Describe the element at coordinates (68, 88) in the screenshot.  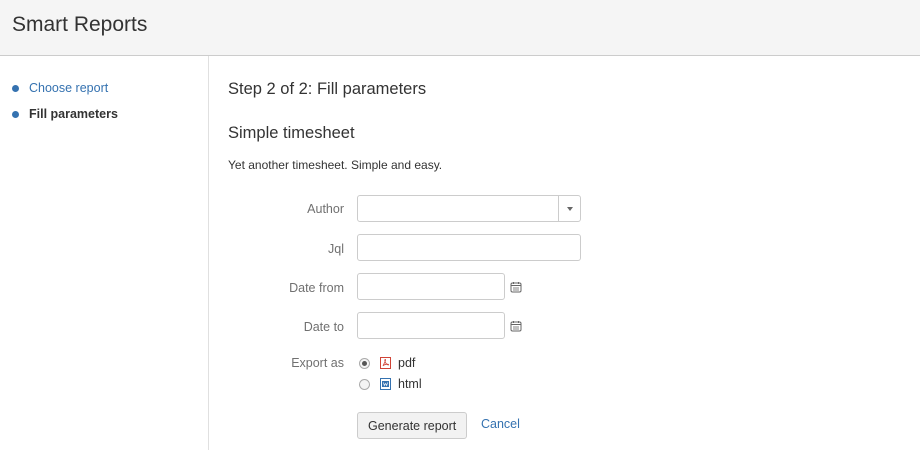
I see `sidebar-item-label: Choose report` at that location.